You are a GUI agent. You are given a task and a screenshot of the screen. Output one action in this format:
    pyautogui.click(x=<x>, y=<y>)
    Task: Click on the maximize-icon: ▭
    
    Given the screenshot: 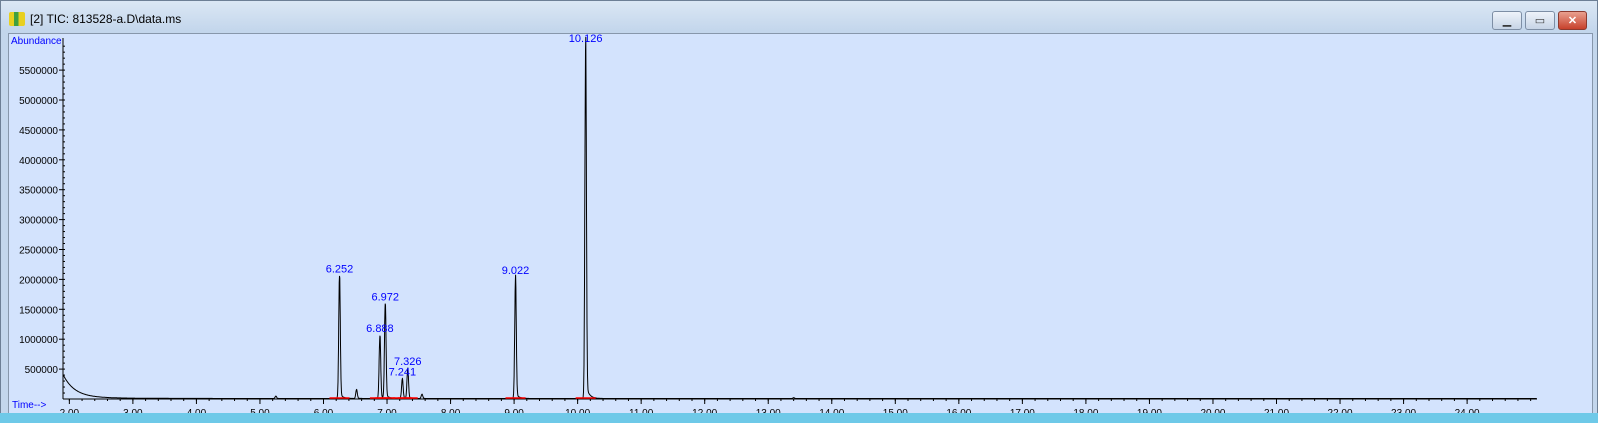 What is the action you would take?
    pyautogui.click(x=1540, y=21)
    